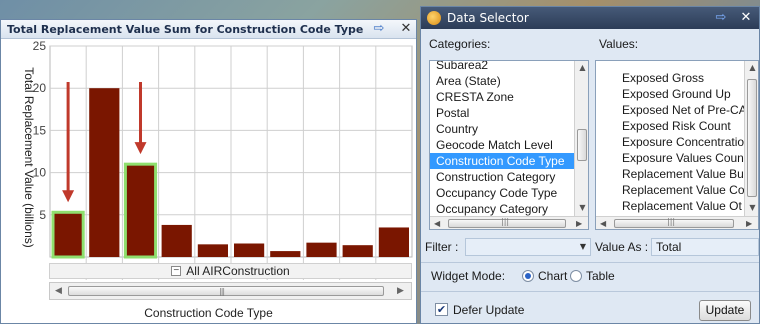 The height and width of the screenshot is (324, 760). Describe the element at coordinates (583, 246) in the screenshot. I see `chevron-down-icon: ▼` at that location.